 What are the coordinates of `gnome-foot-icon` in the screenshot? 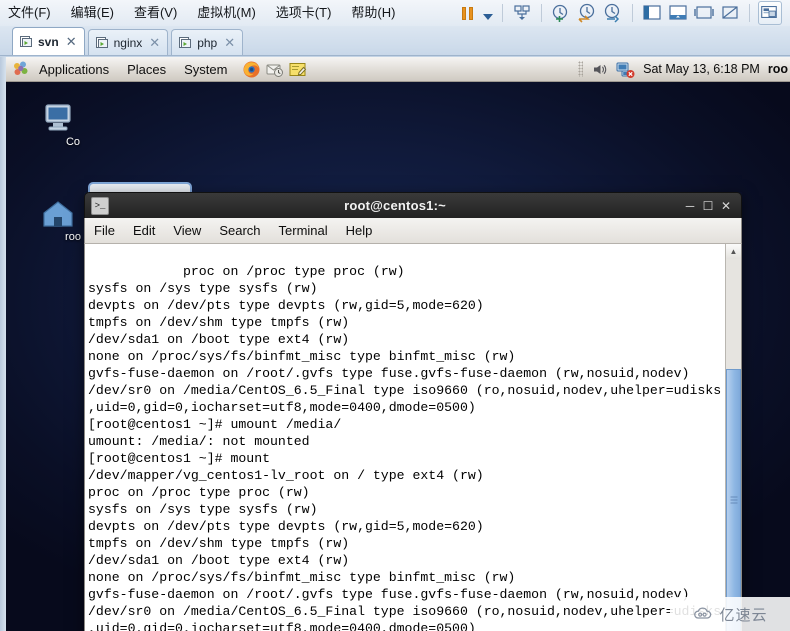 It's located at (21, 69).